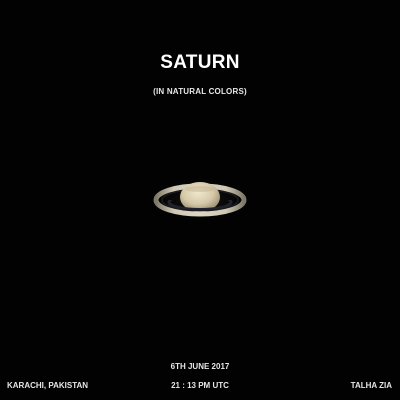 Image resolution: width=400 pixels, height=400 pixels. I want to click on photo-title: SATURN, so click(200, 62).